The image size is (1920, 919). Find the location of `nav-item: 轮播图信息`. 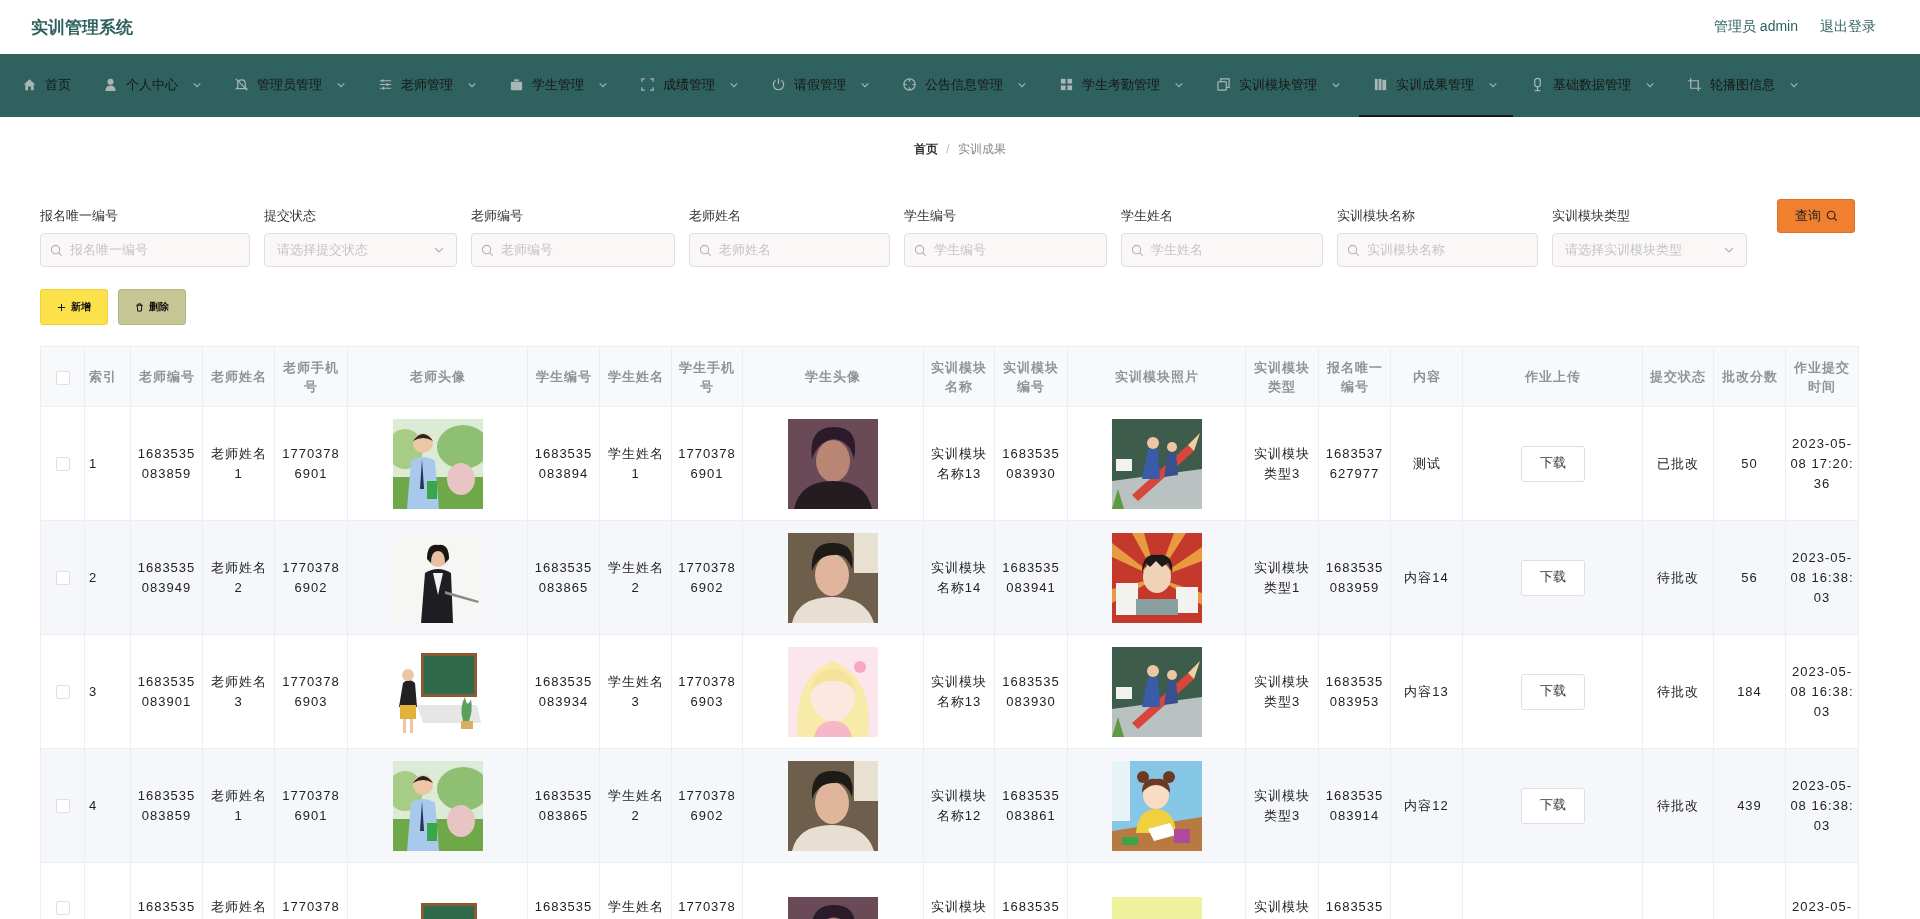

nav-item: 轮播图信息 is located at coordinates (1743, 85).